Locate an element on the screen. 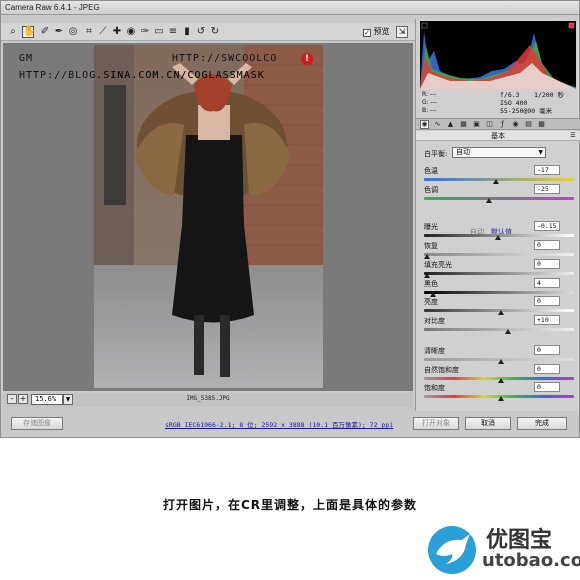 The width and height of the screenshot is (580, 580). tab-snapshots: ▦ is located at coordinates (541, 124).